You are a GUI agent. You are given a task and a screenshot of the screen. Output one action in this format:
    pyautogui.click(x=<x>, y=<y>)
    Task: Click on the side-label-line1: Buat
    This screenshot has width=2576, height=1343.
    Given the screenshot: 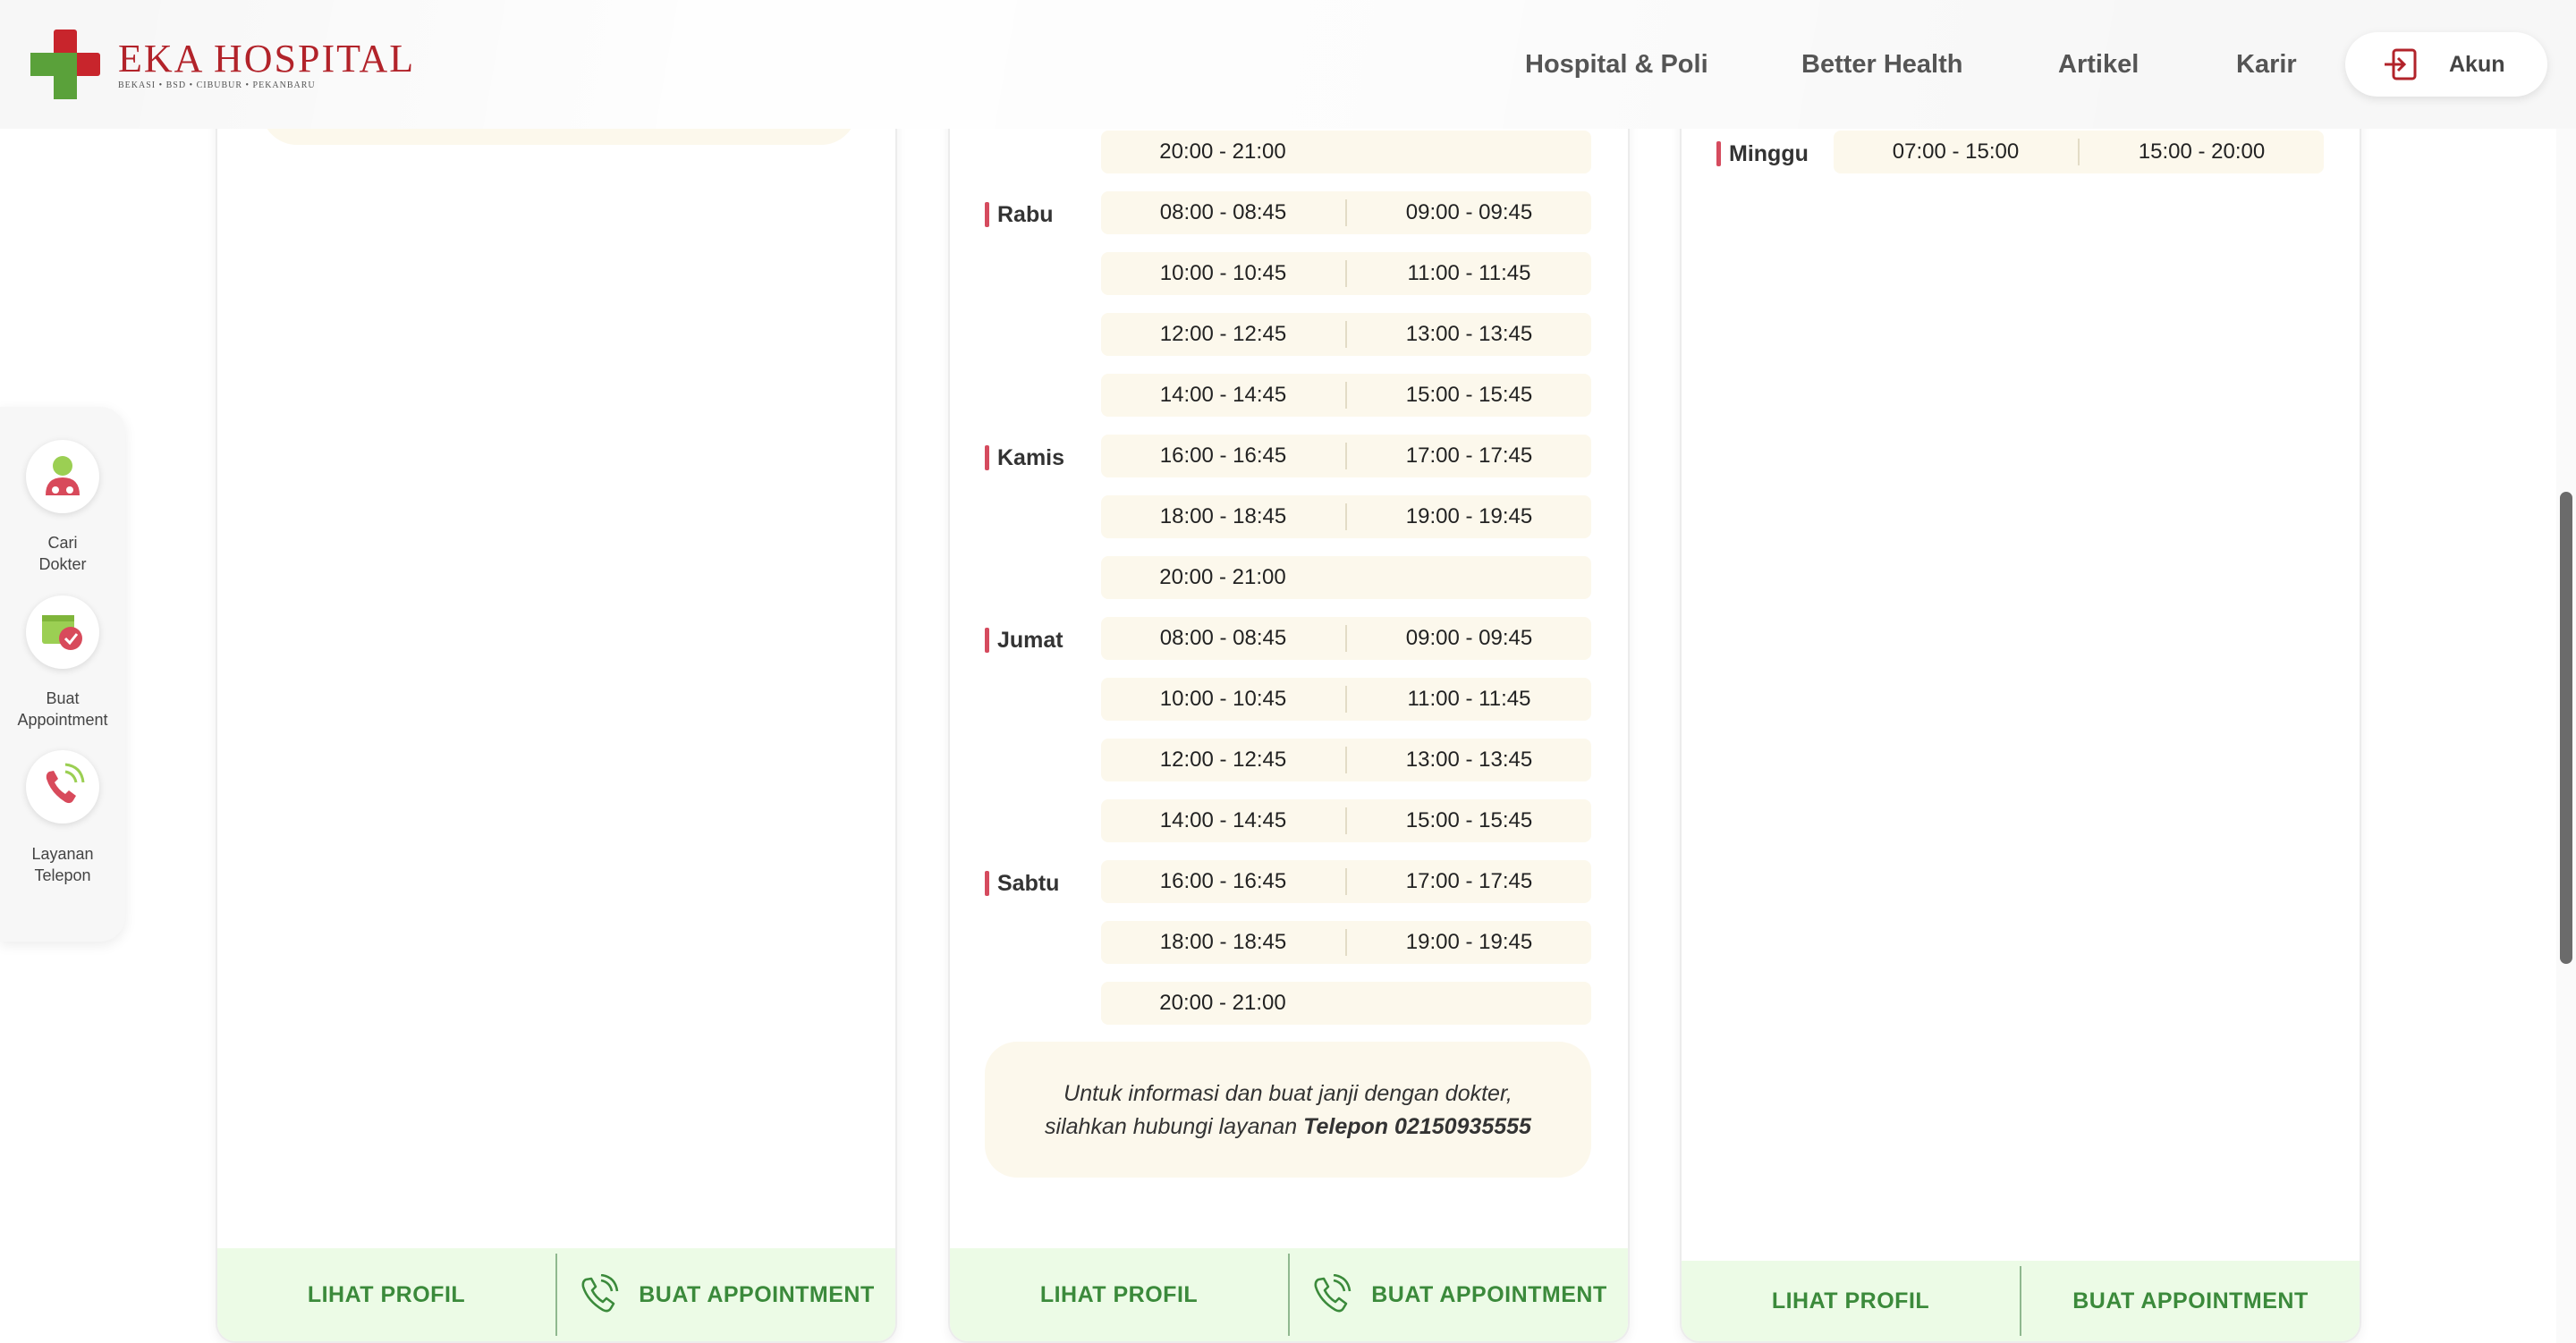 What is the action you would take?
    pyautogui.click(x=63, y=698)
    